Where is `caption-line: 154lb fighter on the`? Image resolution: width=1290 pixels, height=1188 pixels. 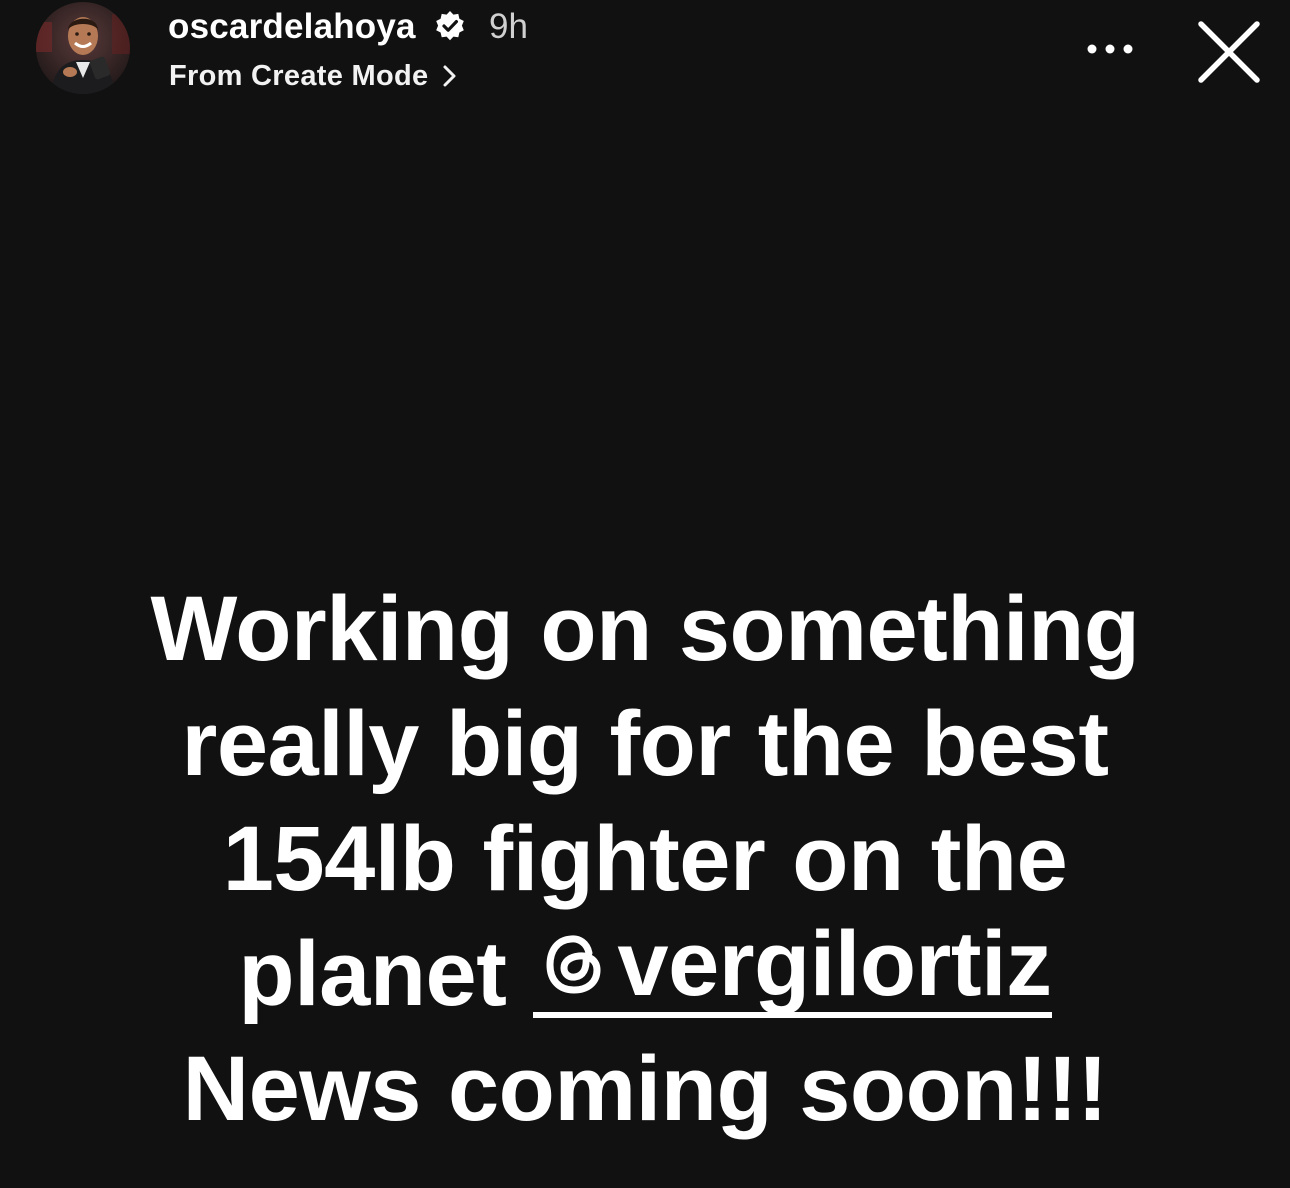 caption-line: 154lb fighter on the is located at coordinates (645, 859).